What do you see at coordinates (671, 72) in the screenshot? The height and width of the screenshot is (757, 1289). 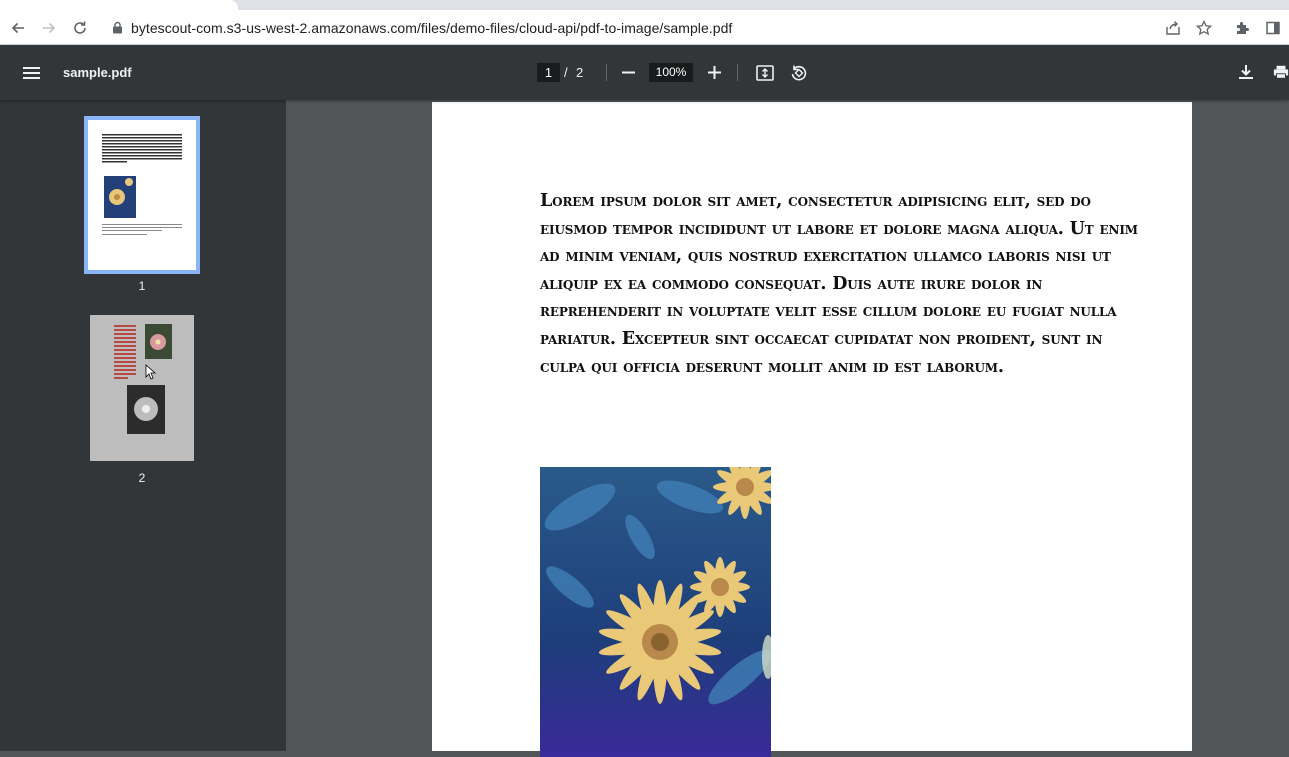 I see `zoom-input: 100%` at bounding box center [671, 72].